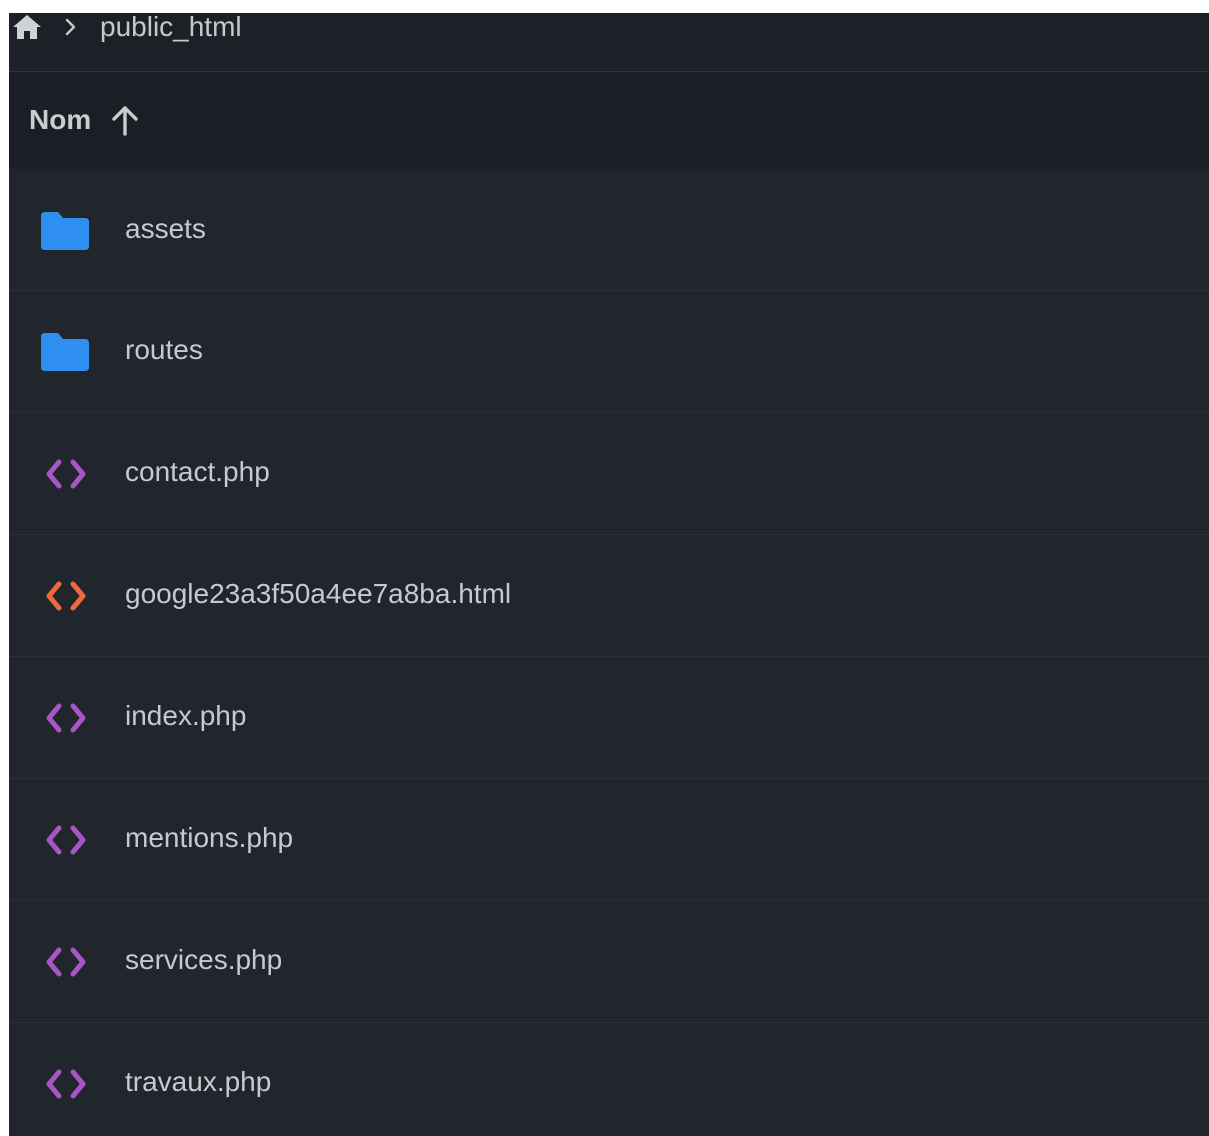 Image resolution: width=1209 pixels, height=1136 pixels. I want to click on file-row: routes, so click(609, 352).